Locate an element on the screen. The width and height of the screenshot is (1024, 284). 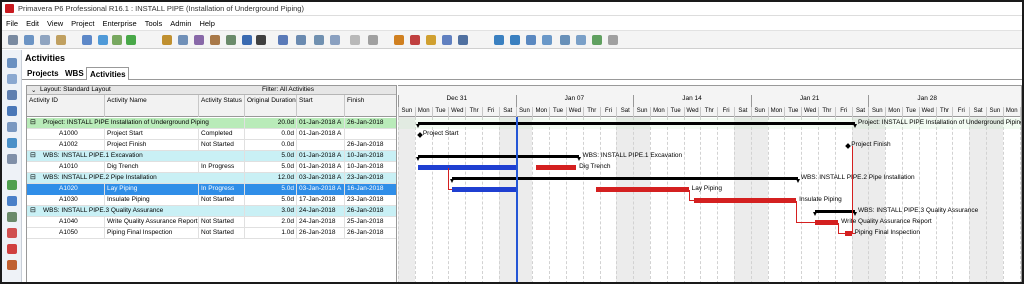
cell-start: 26-Jan-2018 is located at coordinates (321, 233).